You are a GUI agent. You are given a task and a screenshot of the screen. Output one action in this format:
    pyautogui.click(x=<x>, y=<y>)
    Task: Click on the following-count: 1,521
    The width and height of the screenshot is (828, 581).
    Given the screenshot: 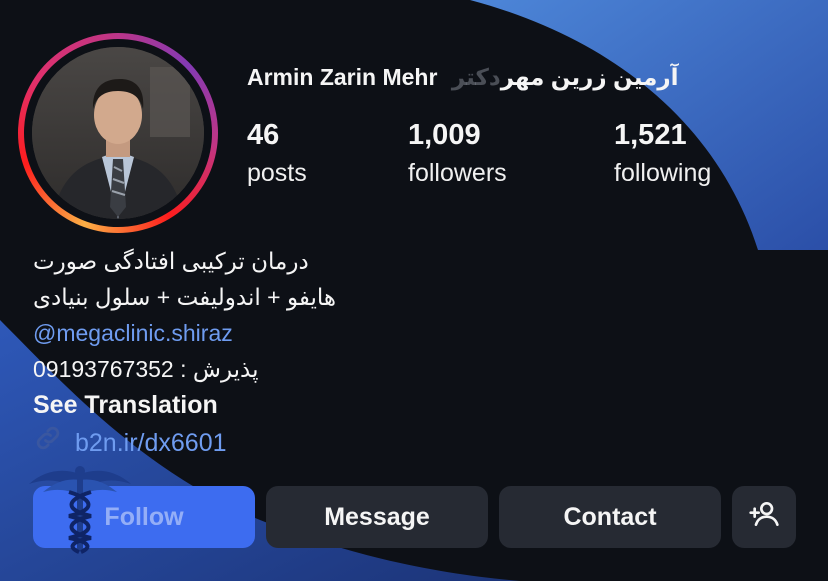 What is the action you would take?
    pyautogui.click(x=650, y=135)
    